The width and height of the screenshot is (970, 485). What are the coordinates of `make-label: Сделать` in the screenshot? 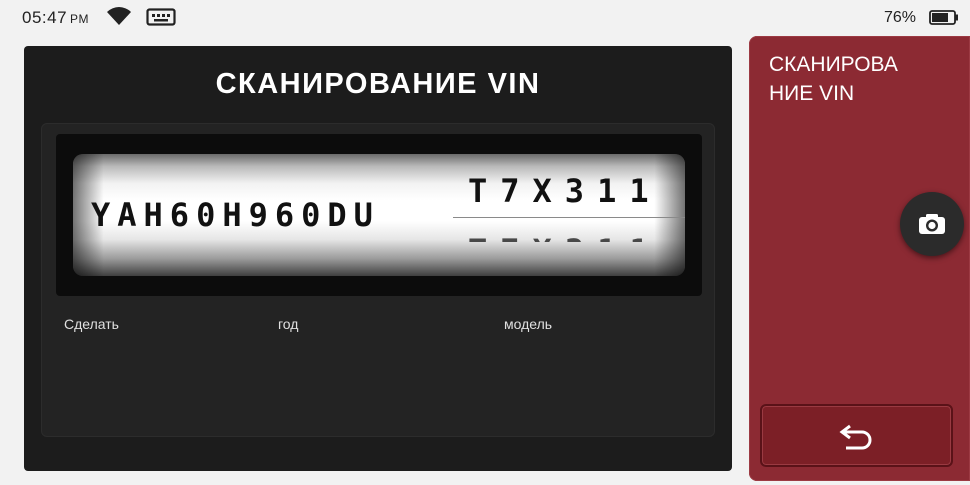 It's located at (91, 324).